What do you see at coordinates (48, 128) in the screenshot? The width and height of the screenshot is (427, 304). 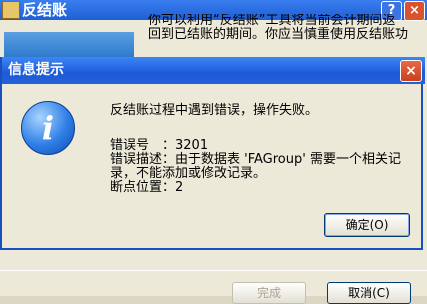 I see `info-icon: i` at bounding box center [48, 128].